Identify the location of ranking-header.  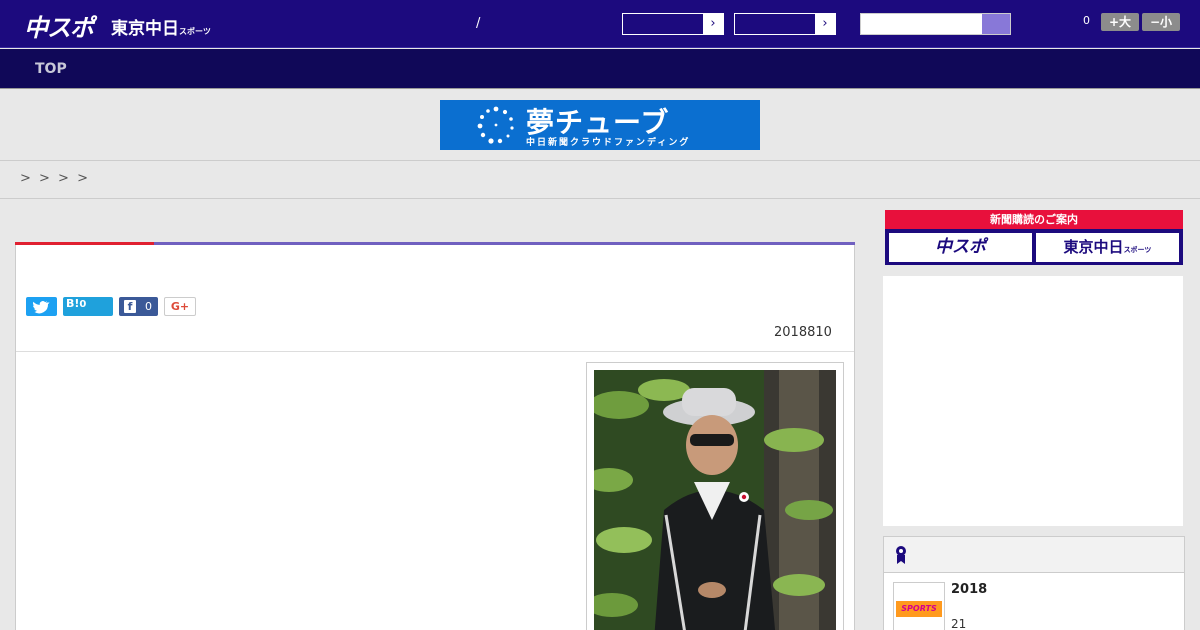
(1034, 555).